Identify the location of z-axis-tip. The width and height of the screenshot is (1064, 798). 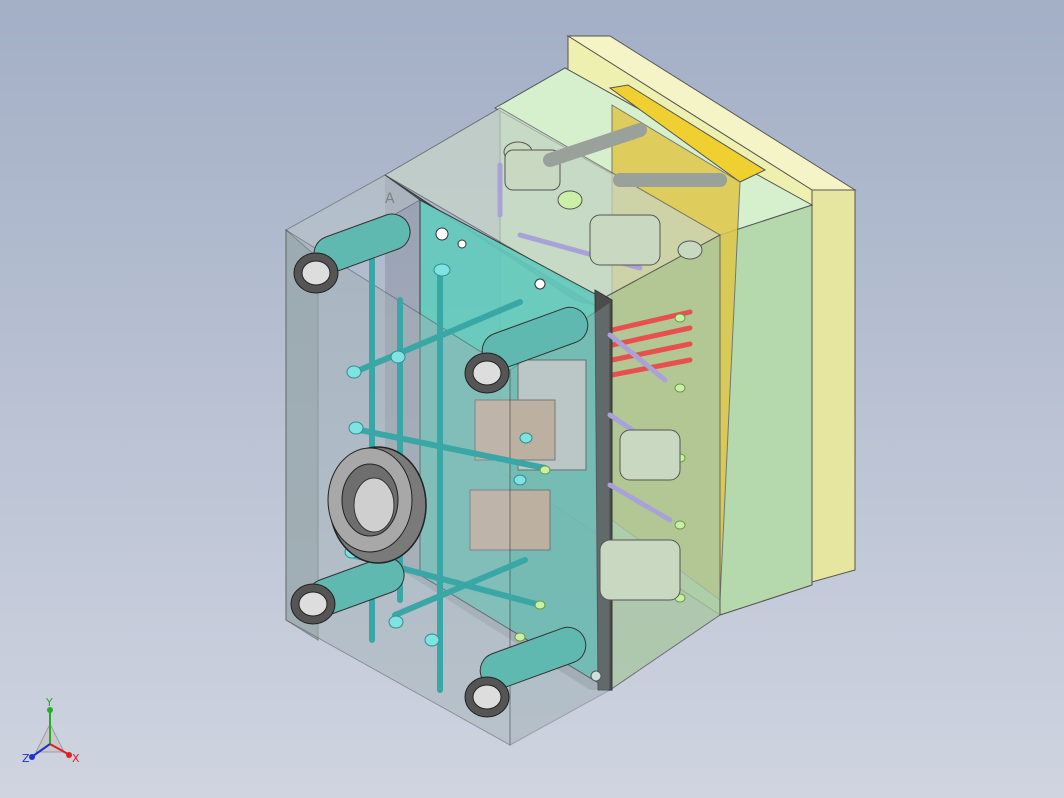
(32, 757).